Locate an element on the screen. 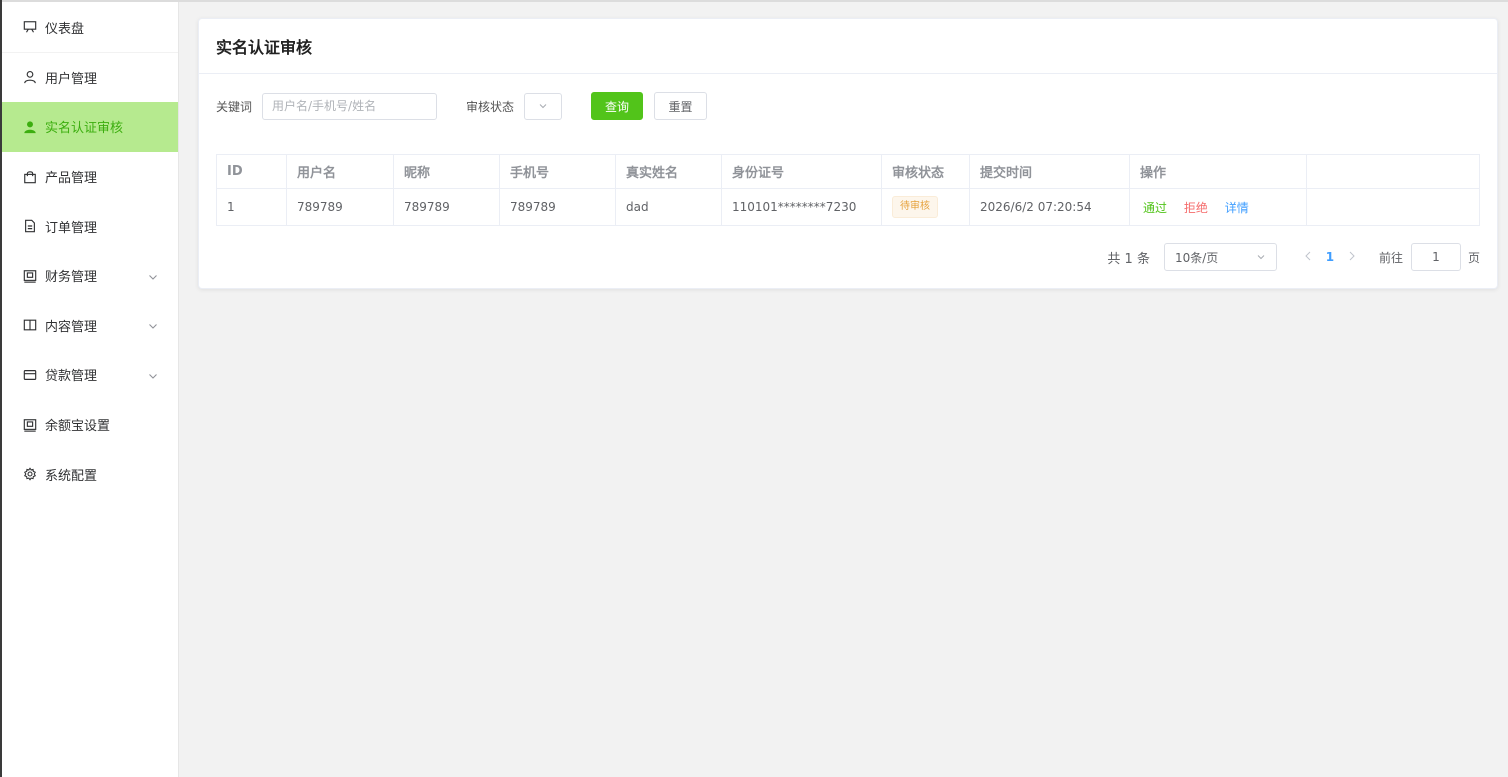 The height and width of the screenshot is (777, 1508). goto-suffix: 页 is located at coordinates (1473, 257).